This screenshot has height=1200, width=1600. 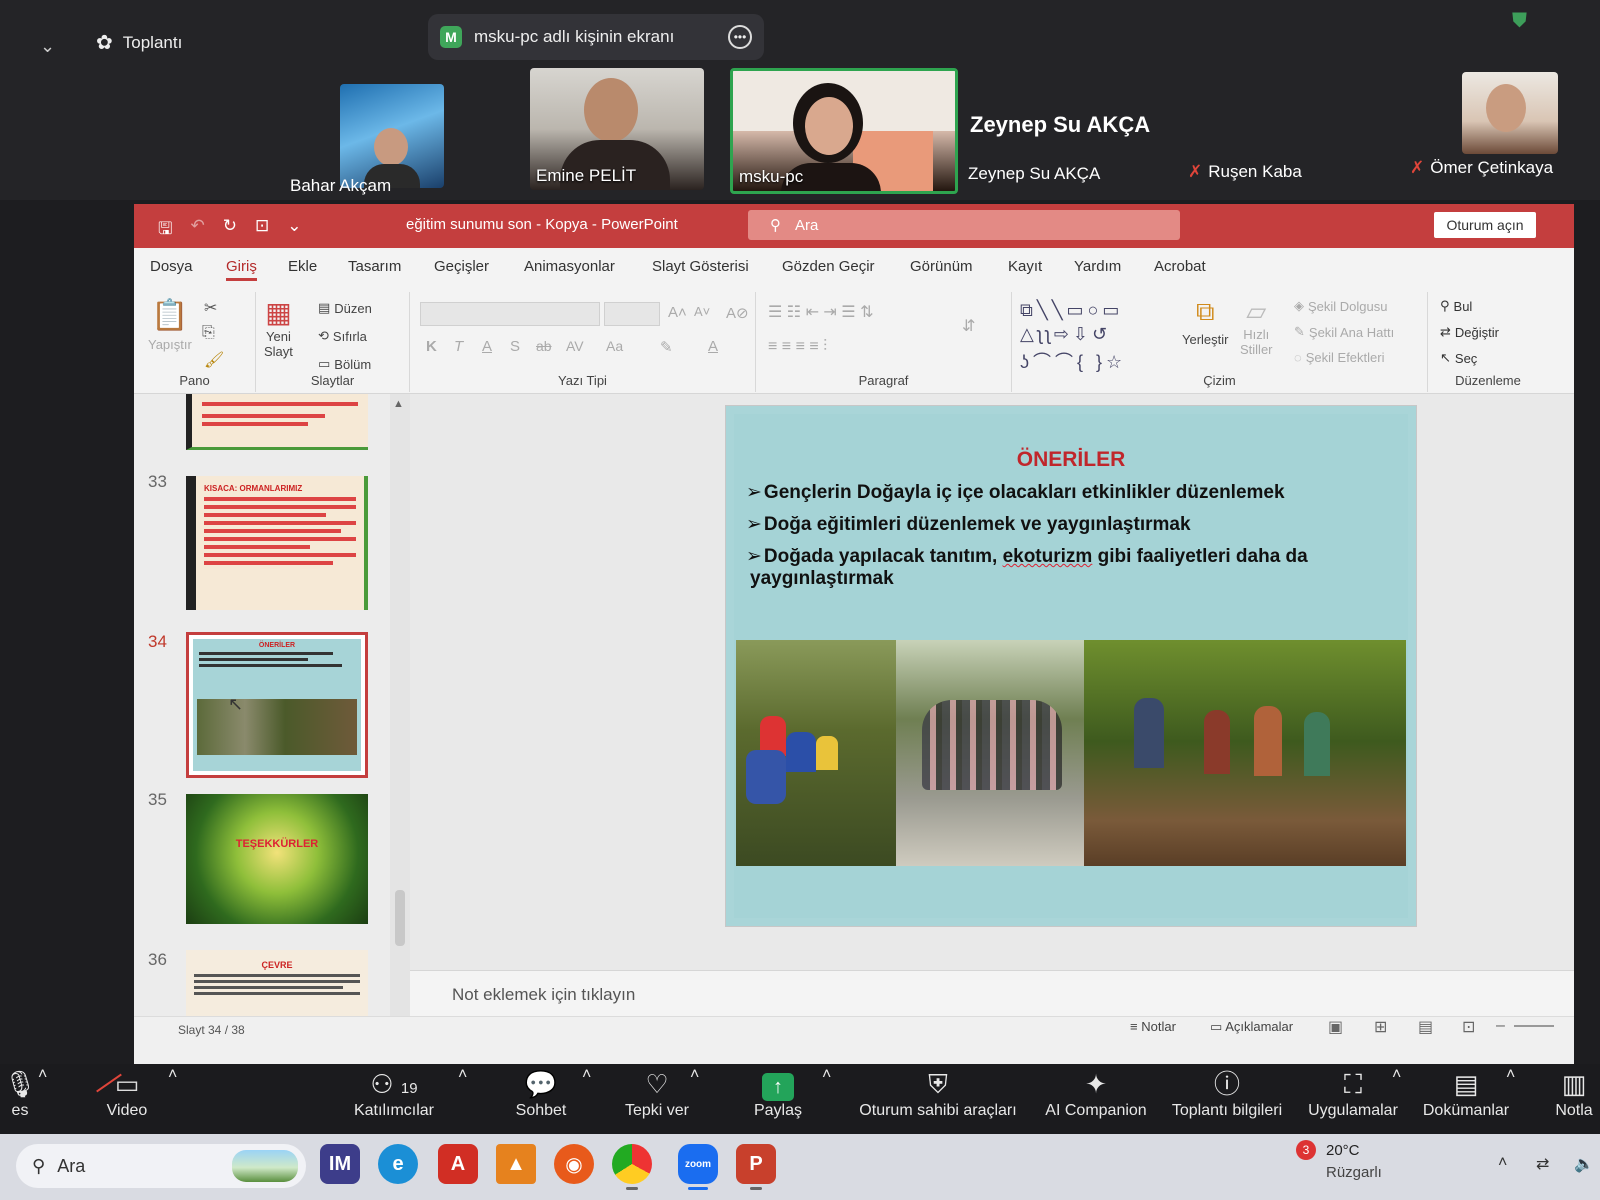 I want to click on strikethrough-icon: ab, so click(x=544, y=346).